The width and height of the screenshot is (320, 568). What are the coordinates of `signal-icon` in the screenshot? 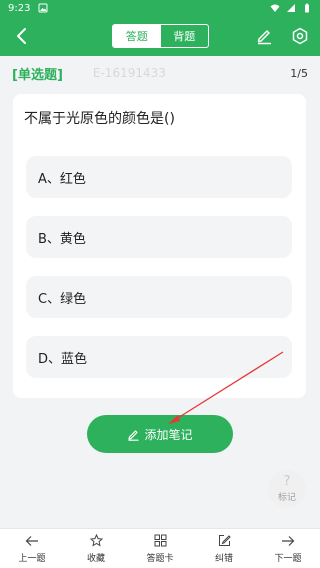 It's located at (291, 8).